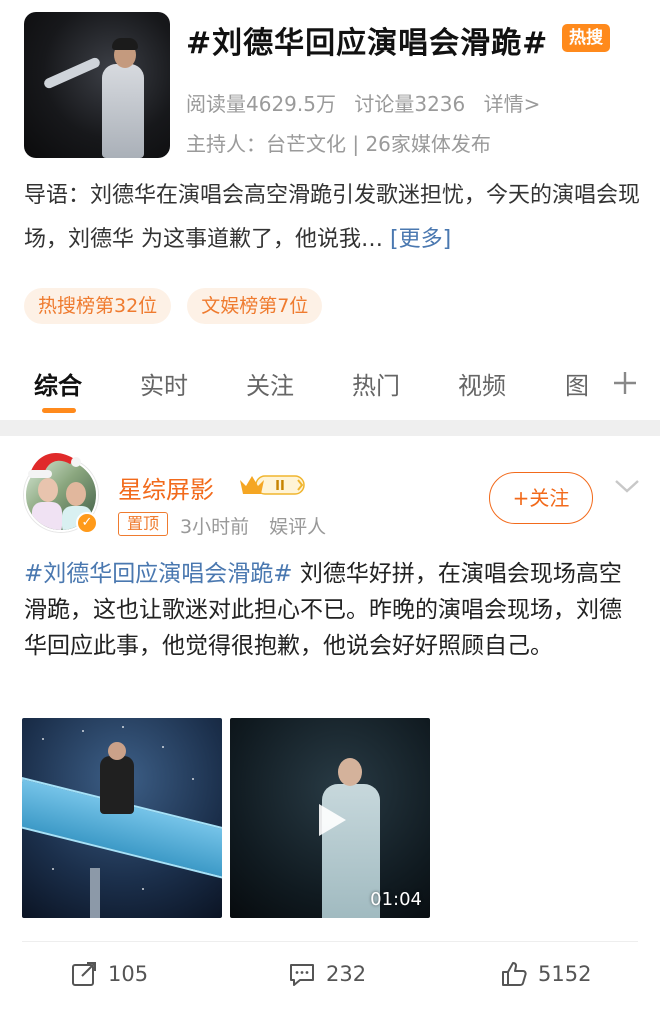 The height and width of the screenshot is (1013, 660). Describe the element at coordinates (627, 486) in the screenshot. I see `chevron-down-icon` at that location.